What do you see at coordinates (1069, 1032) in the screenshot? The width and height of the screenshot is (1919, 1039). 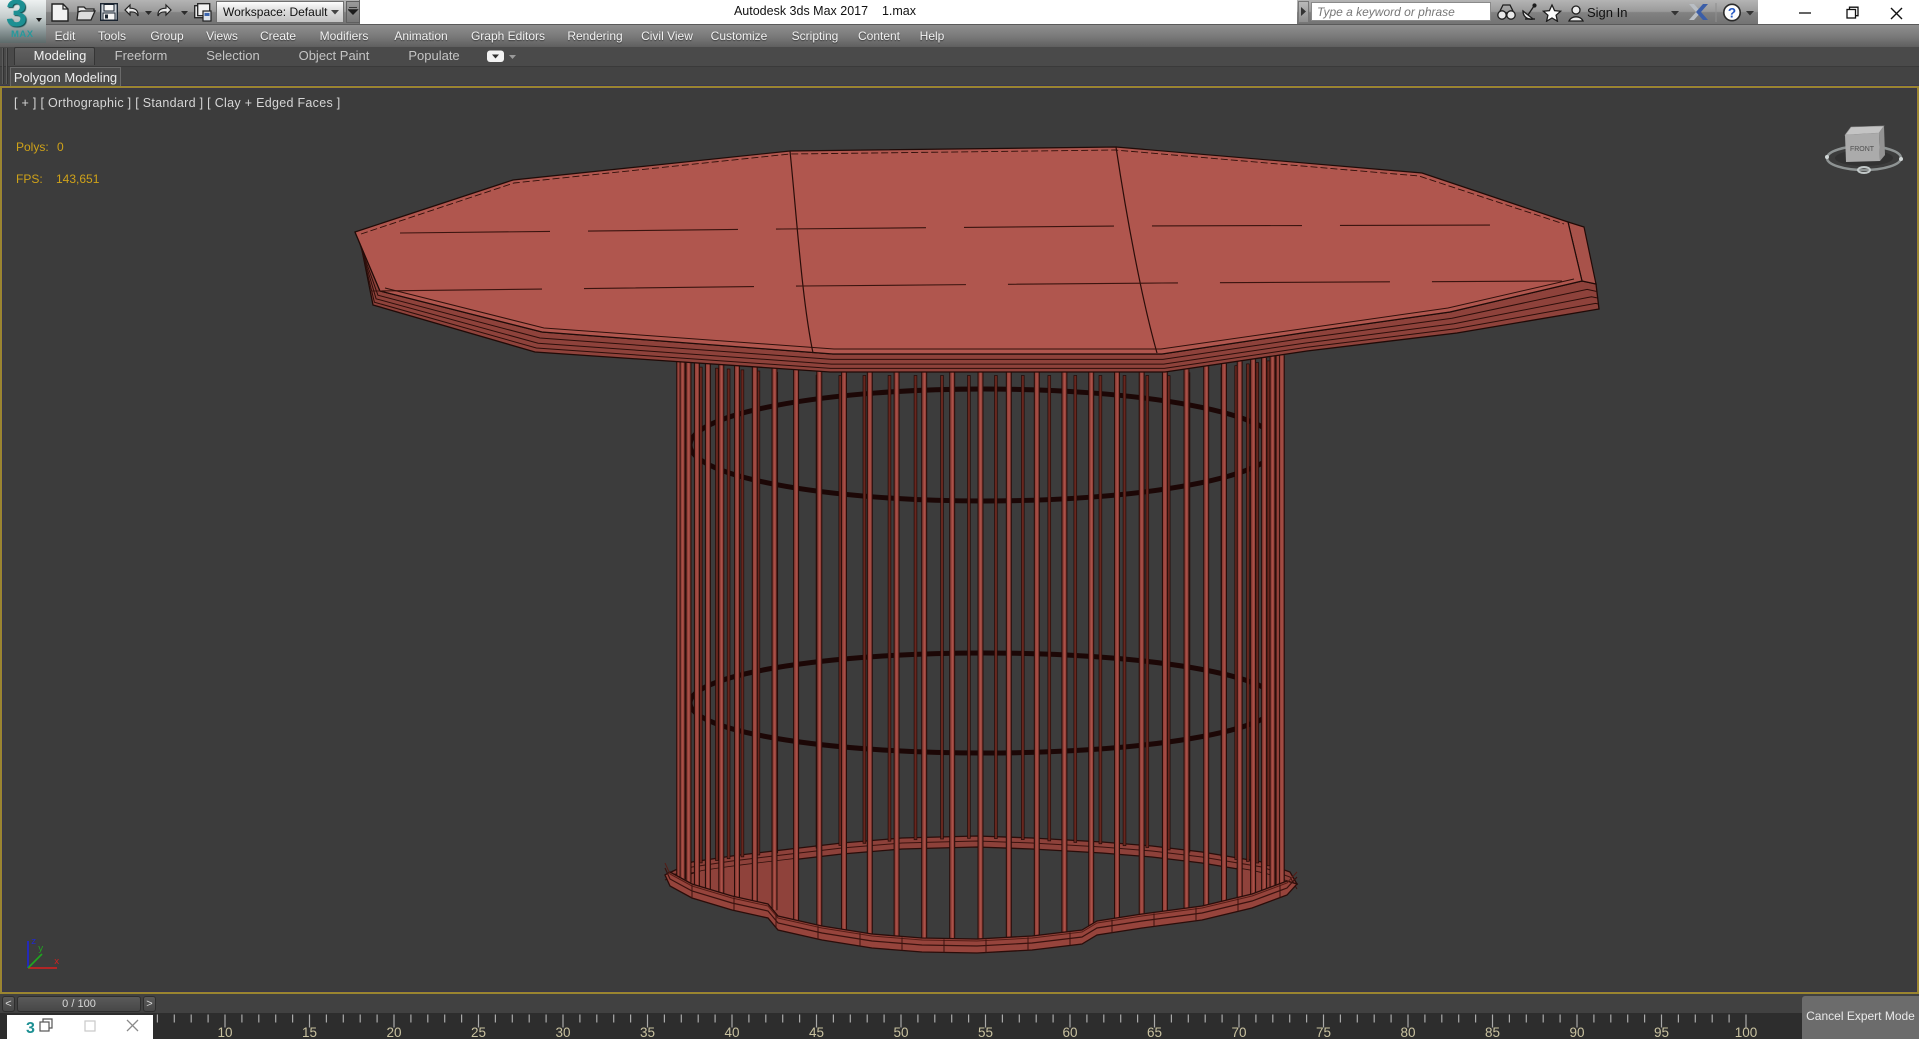 I see `svg-text: 60` at bounding box center [1069, 1032].